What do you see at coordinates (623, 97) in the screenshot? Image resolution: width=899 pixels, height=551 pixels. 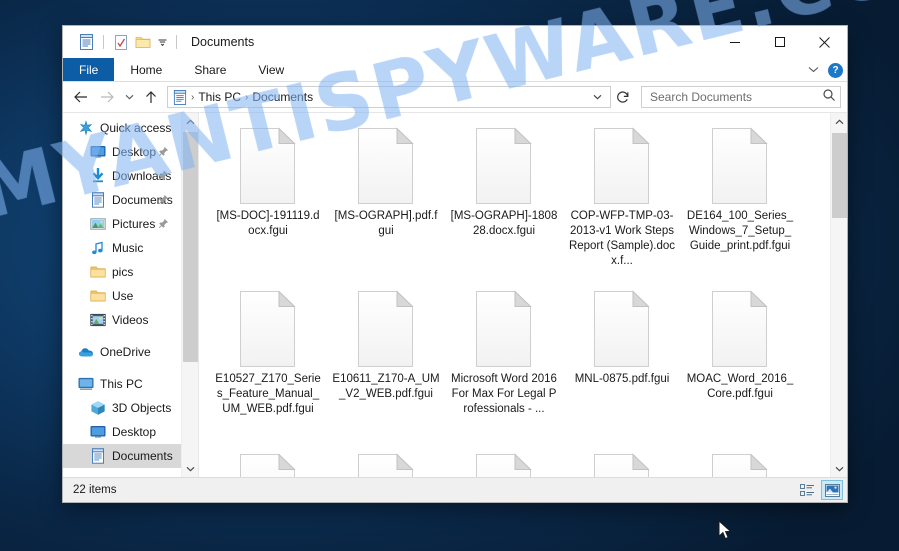 I see `refresh-button` at bounding box center [623, 97].